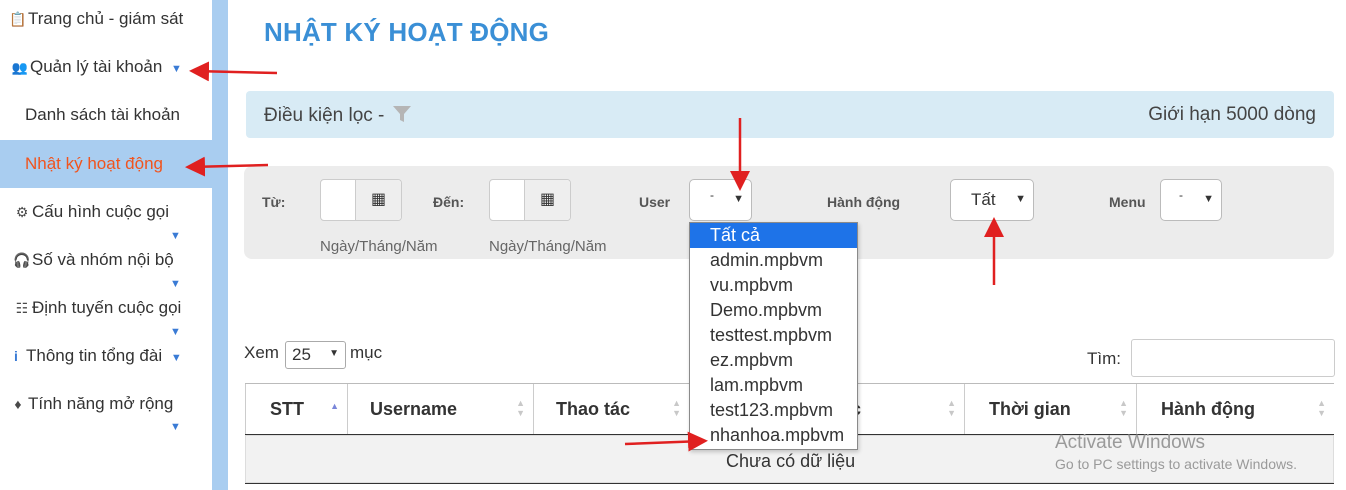 Image resolution: width=1346 pixels, height=490 pixels. I want to click on column-header-thao-tac: Thao tác ▲ ▼, so click(612, 409).